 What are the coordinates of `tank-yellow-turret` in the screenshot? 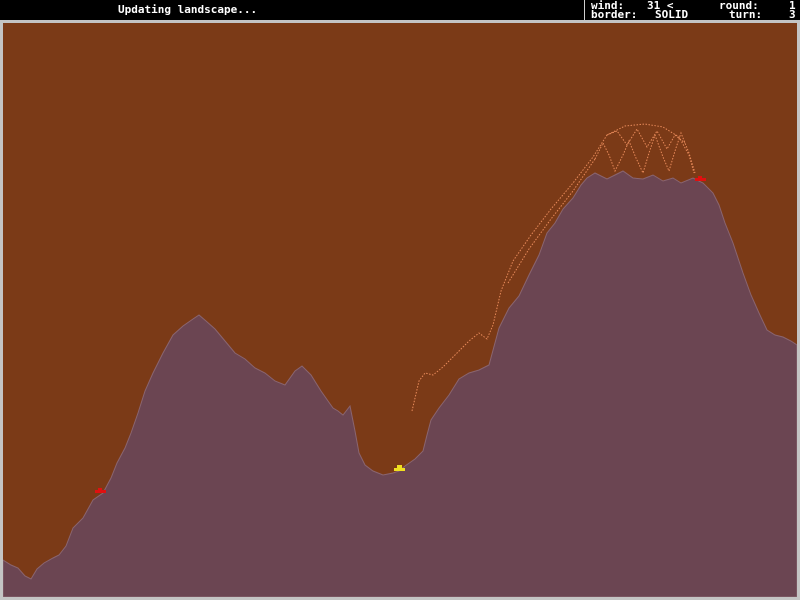 It's located at (399, 466).